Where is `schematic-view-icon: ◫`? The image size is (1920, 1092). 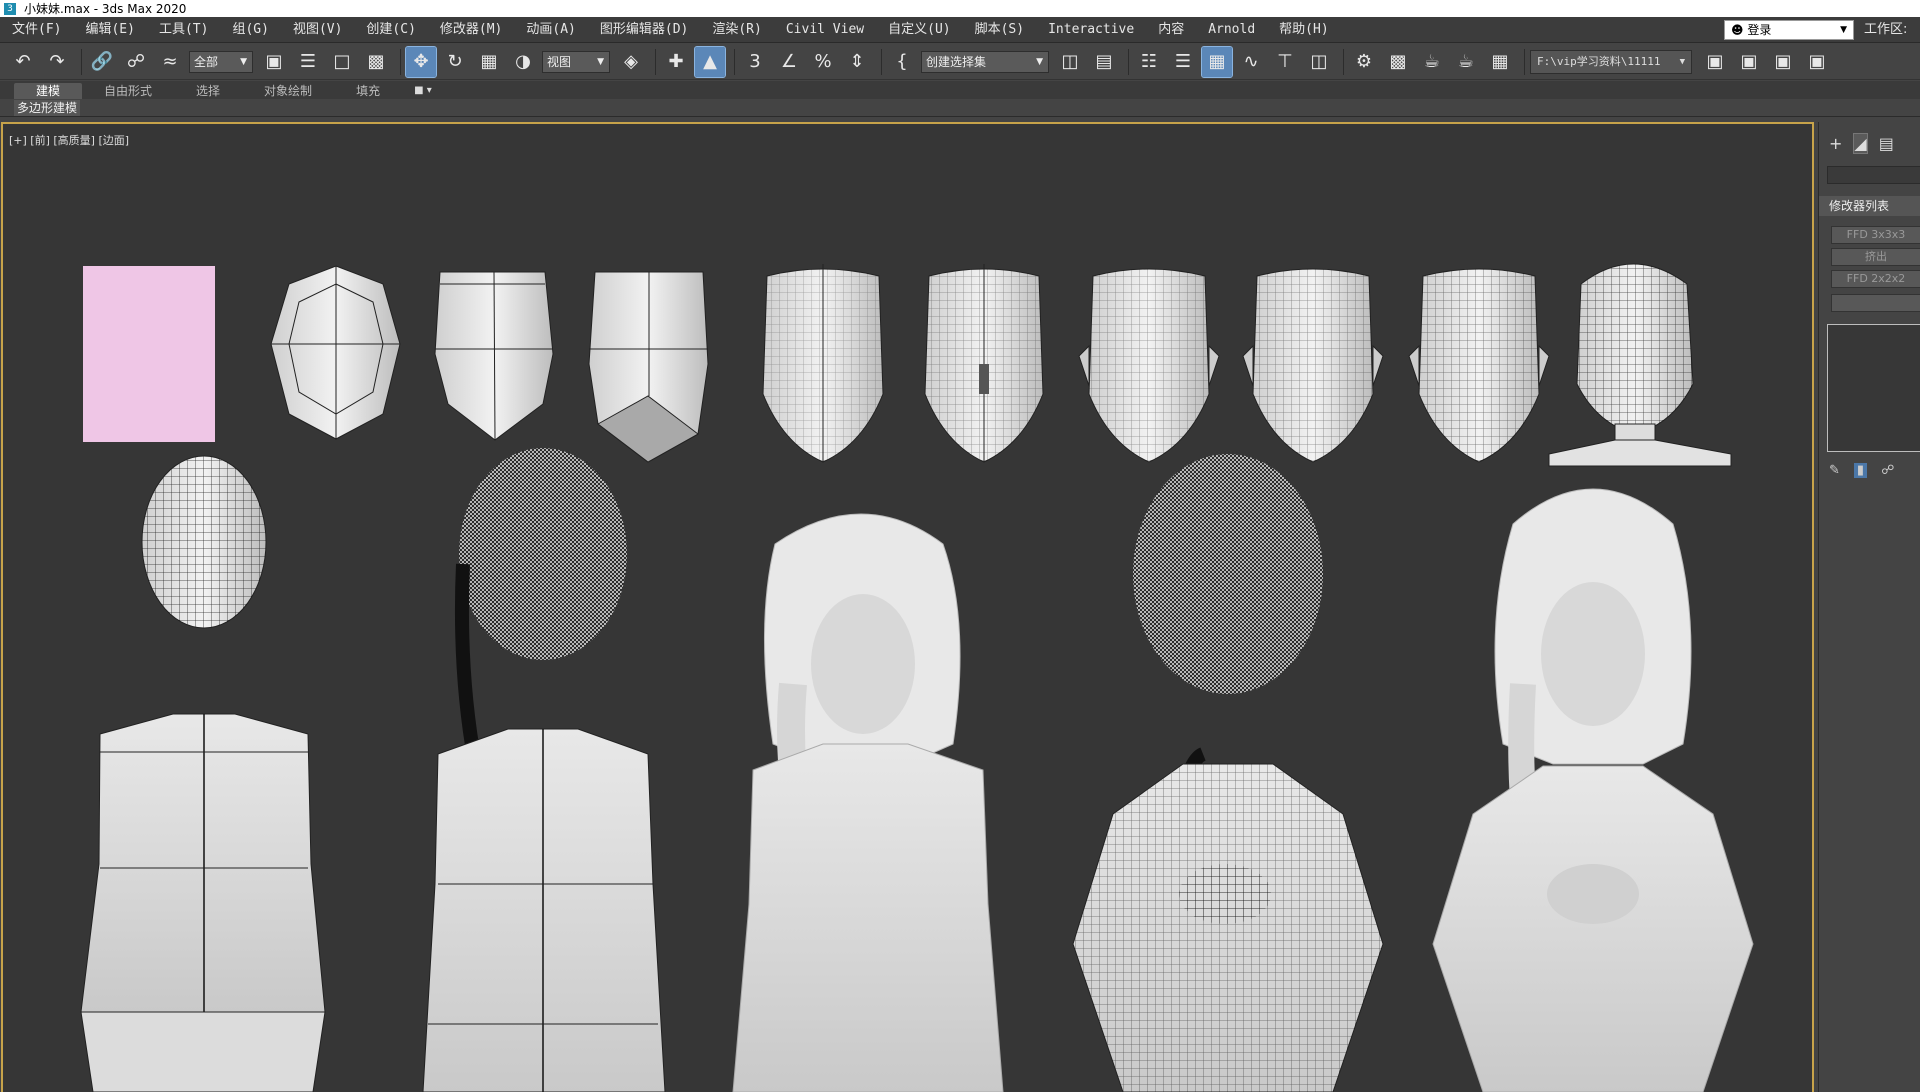
schematic-view-icon: ◫ is located at coordinates (1319, 62).